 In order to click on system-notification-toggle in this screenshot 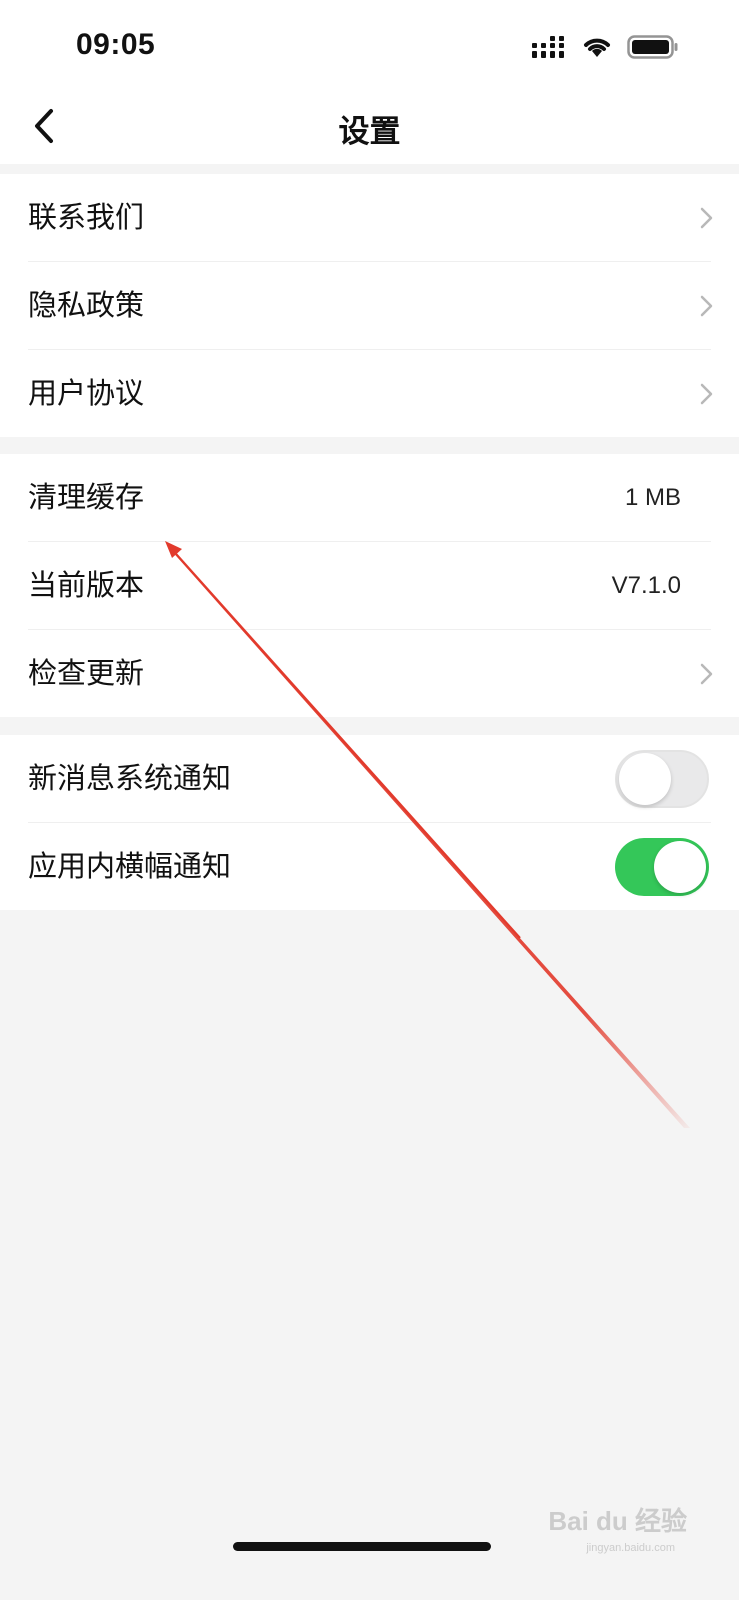, I will do `click(662, 779)`.